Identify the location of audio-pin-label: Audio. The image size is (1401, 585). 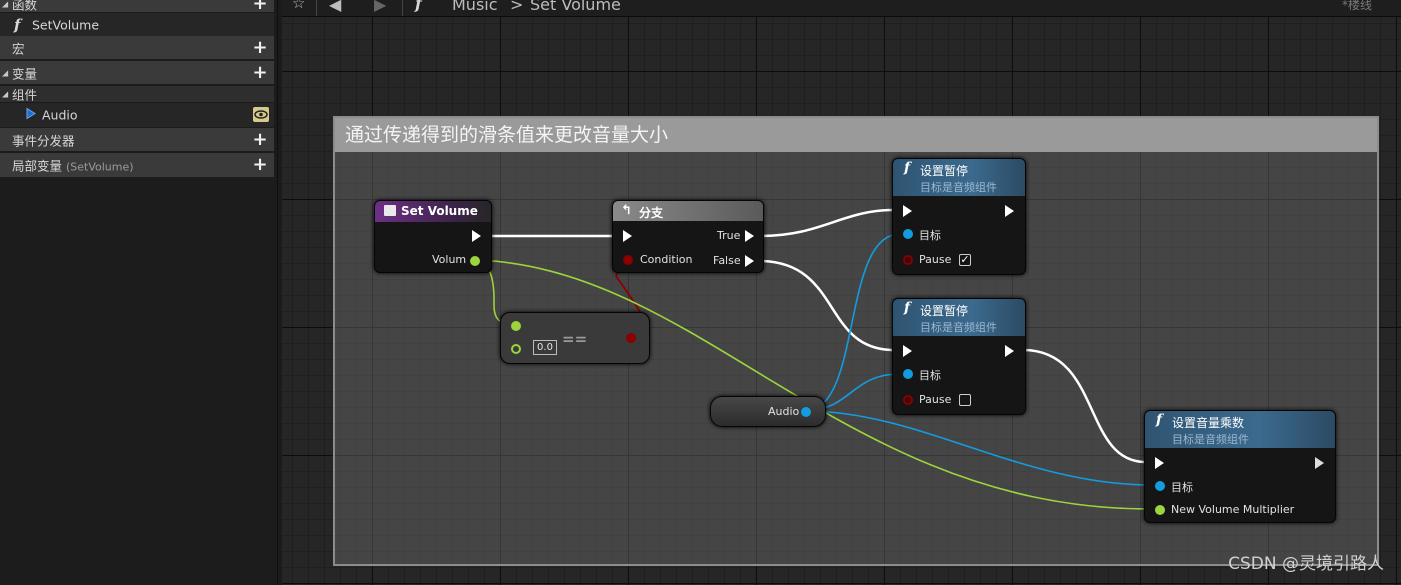
(784, 411).